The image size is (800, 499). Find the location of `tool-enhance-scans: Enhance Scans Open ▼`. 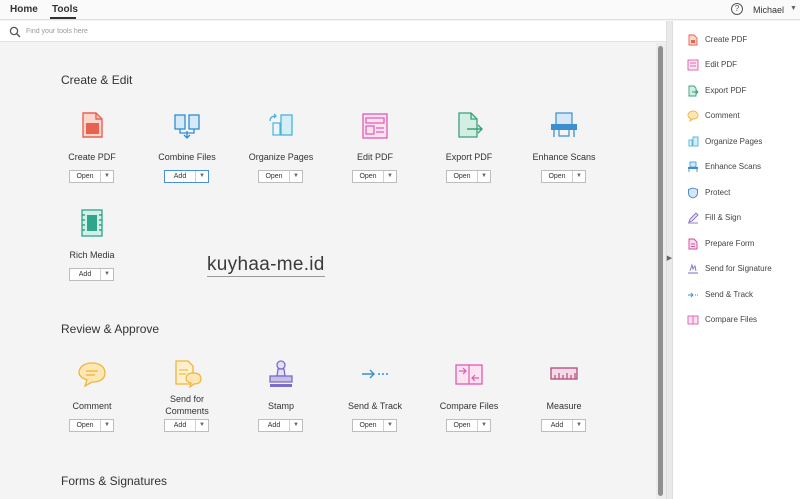

tool-enhance-scans: Enhance Scans Open ▼ is located at coordinates (564, 154).